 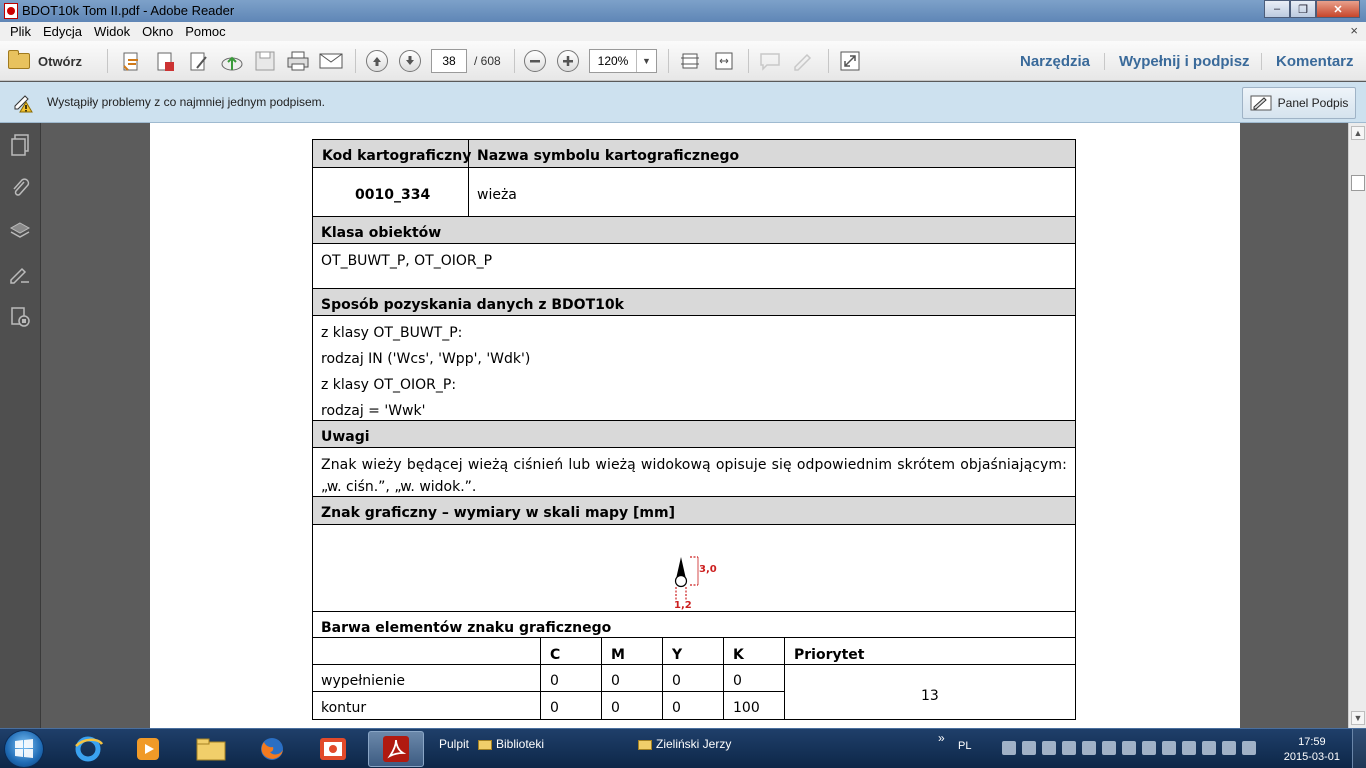 I want to click on color-col-k: K, so click(x=738, y=655).